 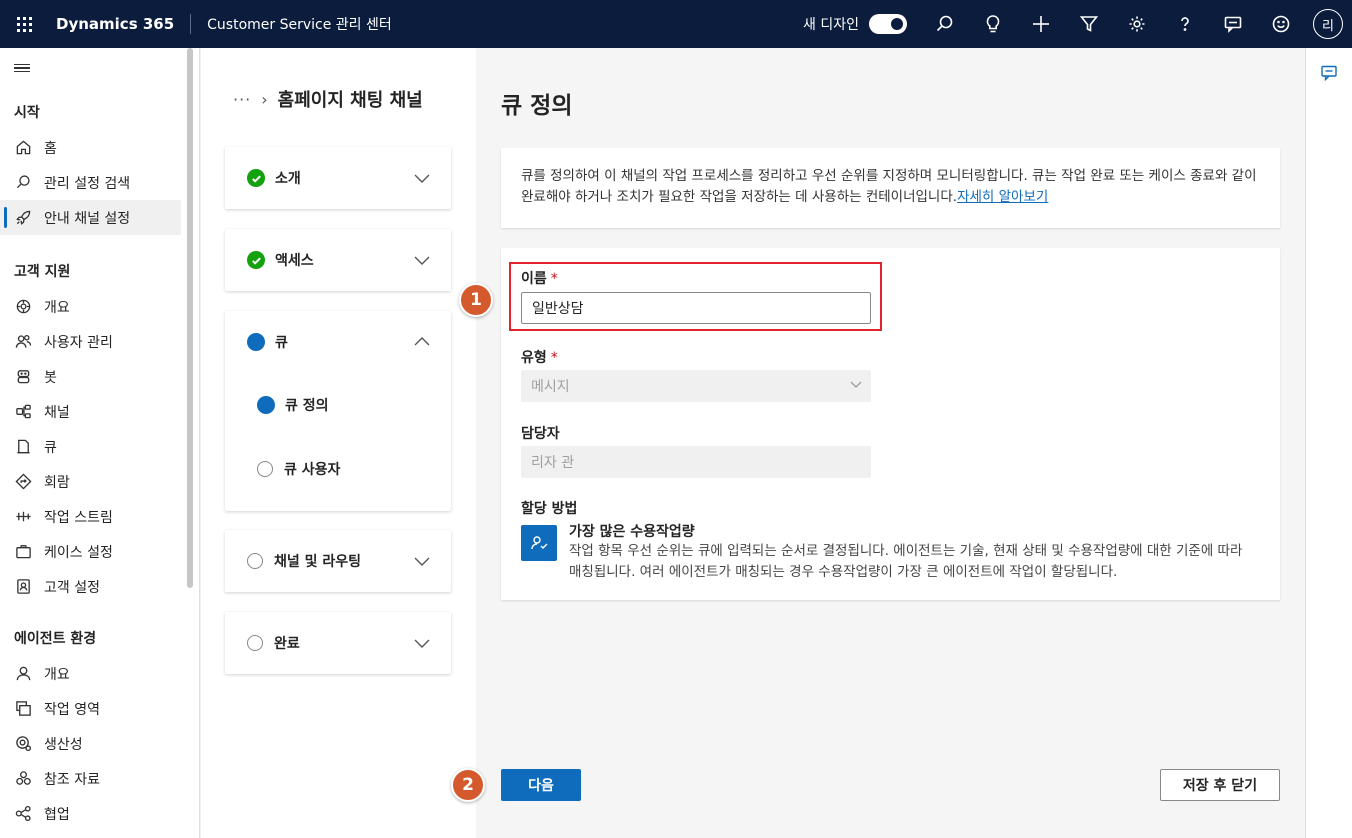 What do you see at coordinates (831, 25) in the screenshot?
I see `new-design-label: 새 디자인` at bounding box center [831, 25].